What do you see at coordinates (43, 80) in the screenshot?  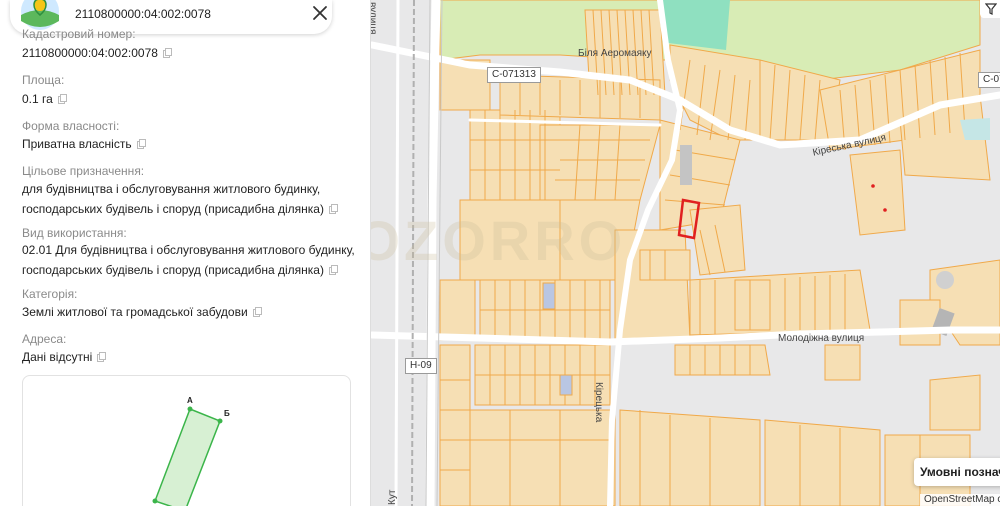 I see `area-label: Площа:` at bounding box center [43, 80].